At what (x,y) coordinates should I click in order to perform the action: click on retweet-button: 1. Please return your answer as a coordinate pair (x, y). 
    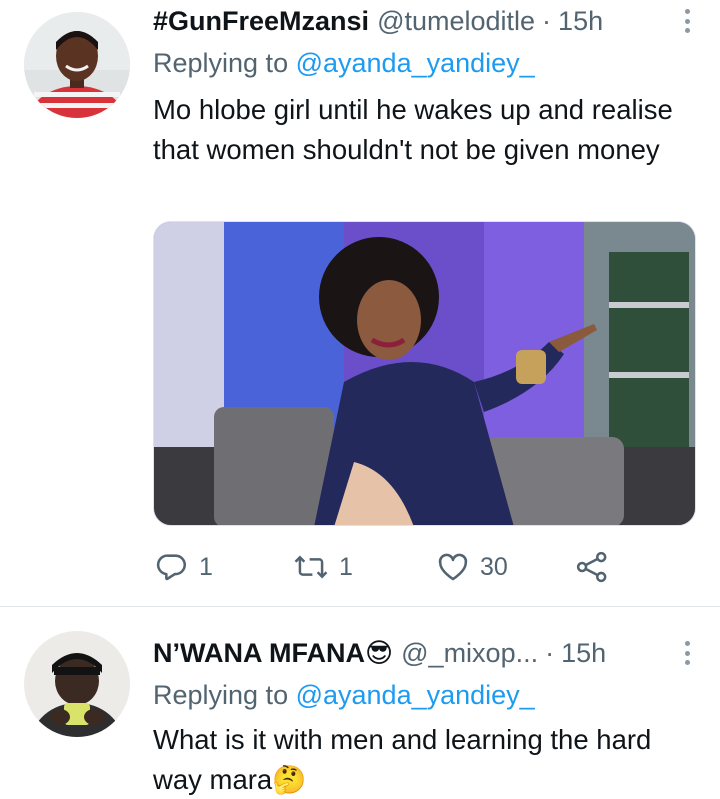
    Looking at the image, I should click on (323, 567).